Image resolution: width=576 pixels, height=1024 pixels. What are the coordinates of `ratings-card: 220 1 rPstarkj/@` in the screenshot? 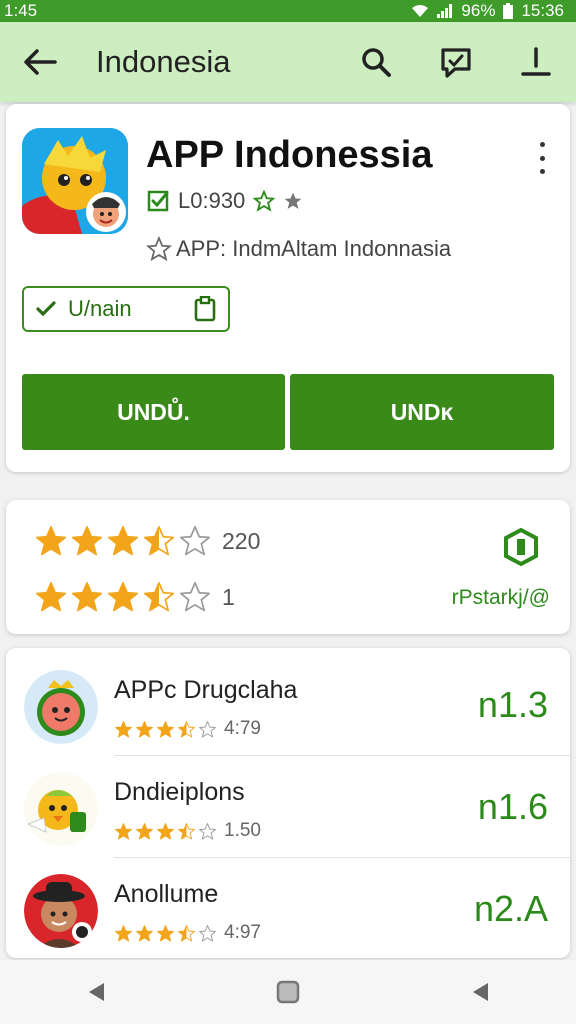 It's located at (288, 567).